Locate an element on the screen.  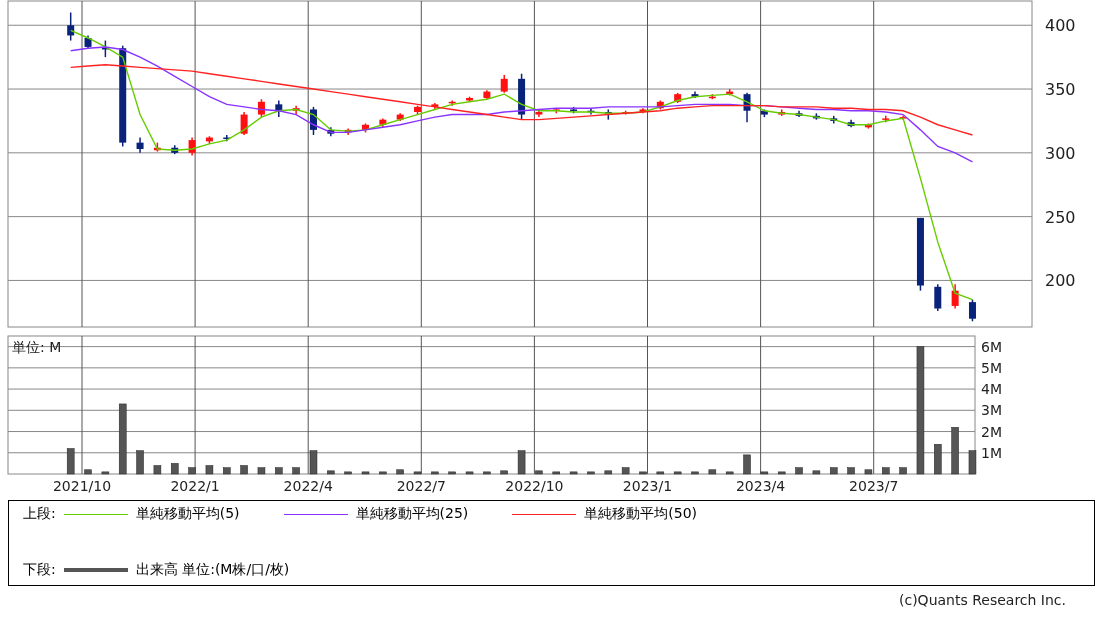
axis-tick-label: 2022/7 is located at coordinates (421, 486).